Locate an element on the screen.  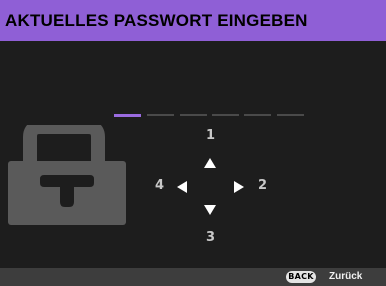
password-slots is located at coordinates (211, 115).